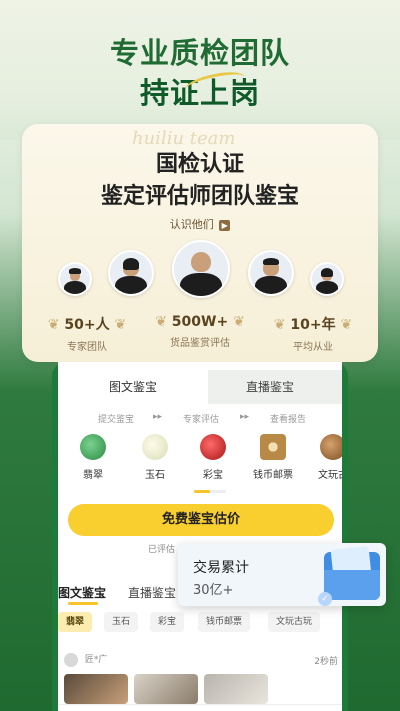 Image resolution: width=400 pixels, height=711 pixels. I want to click on step-submit: 提交鉴宝, so click(116, 420).